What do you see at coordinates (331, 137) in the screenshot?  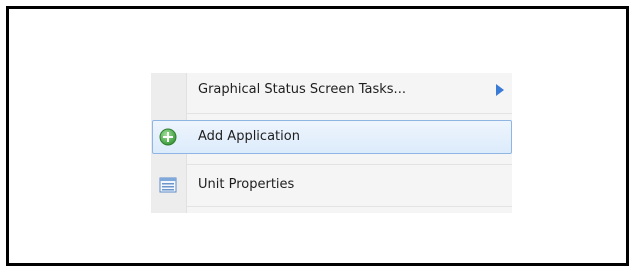 I see `menu-item-add-application: Add Application` at bounding box center [331, 137].